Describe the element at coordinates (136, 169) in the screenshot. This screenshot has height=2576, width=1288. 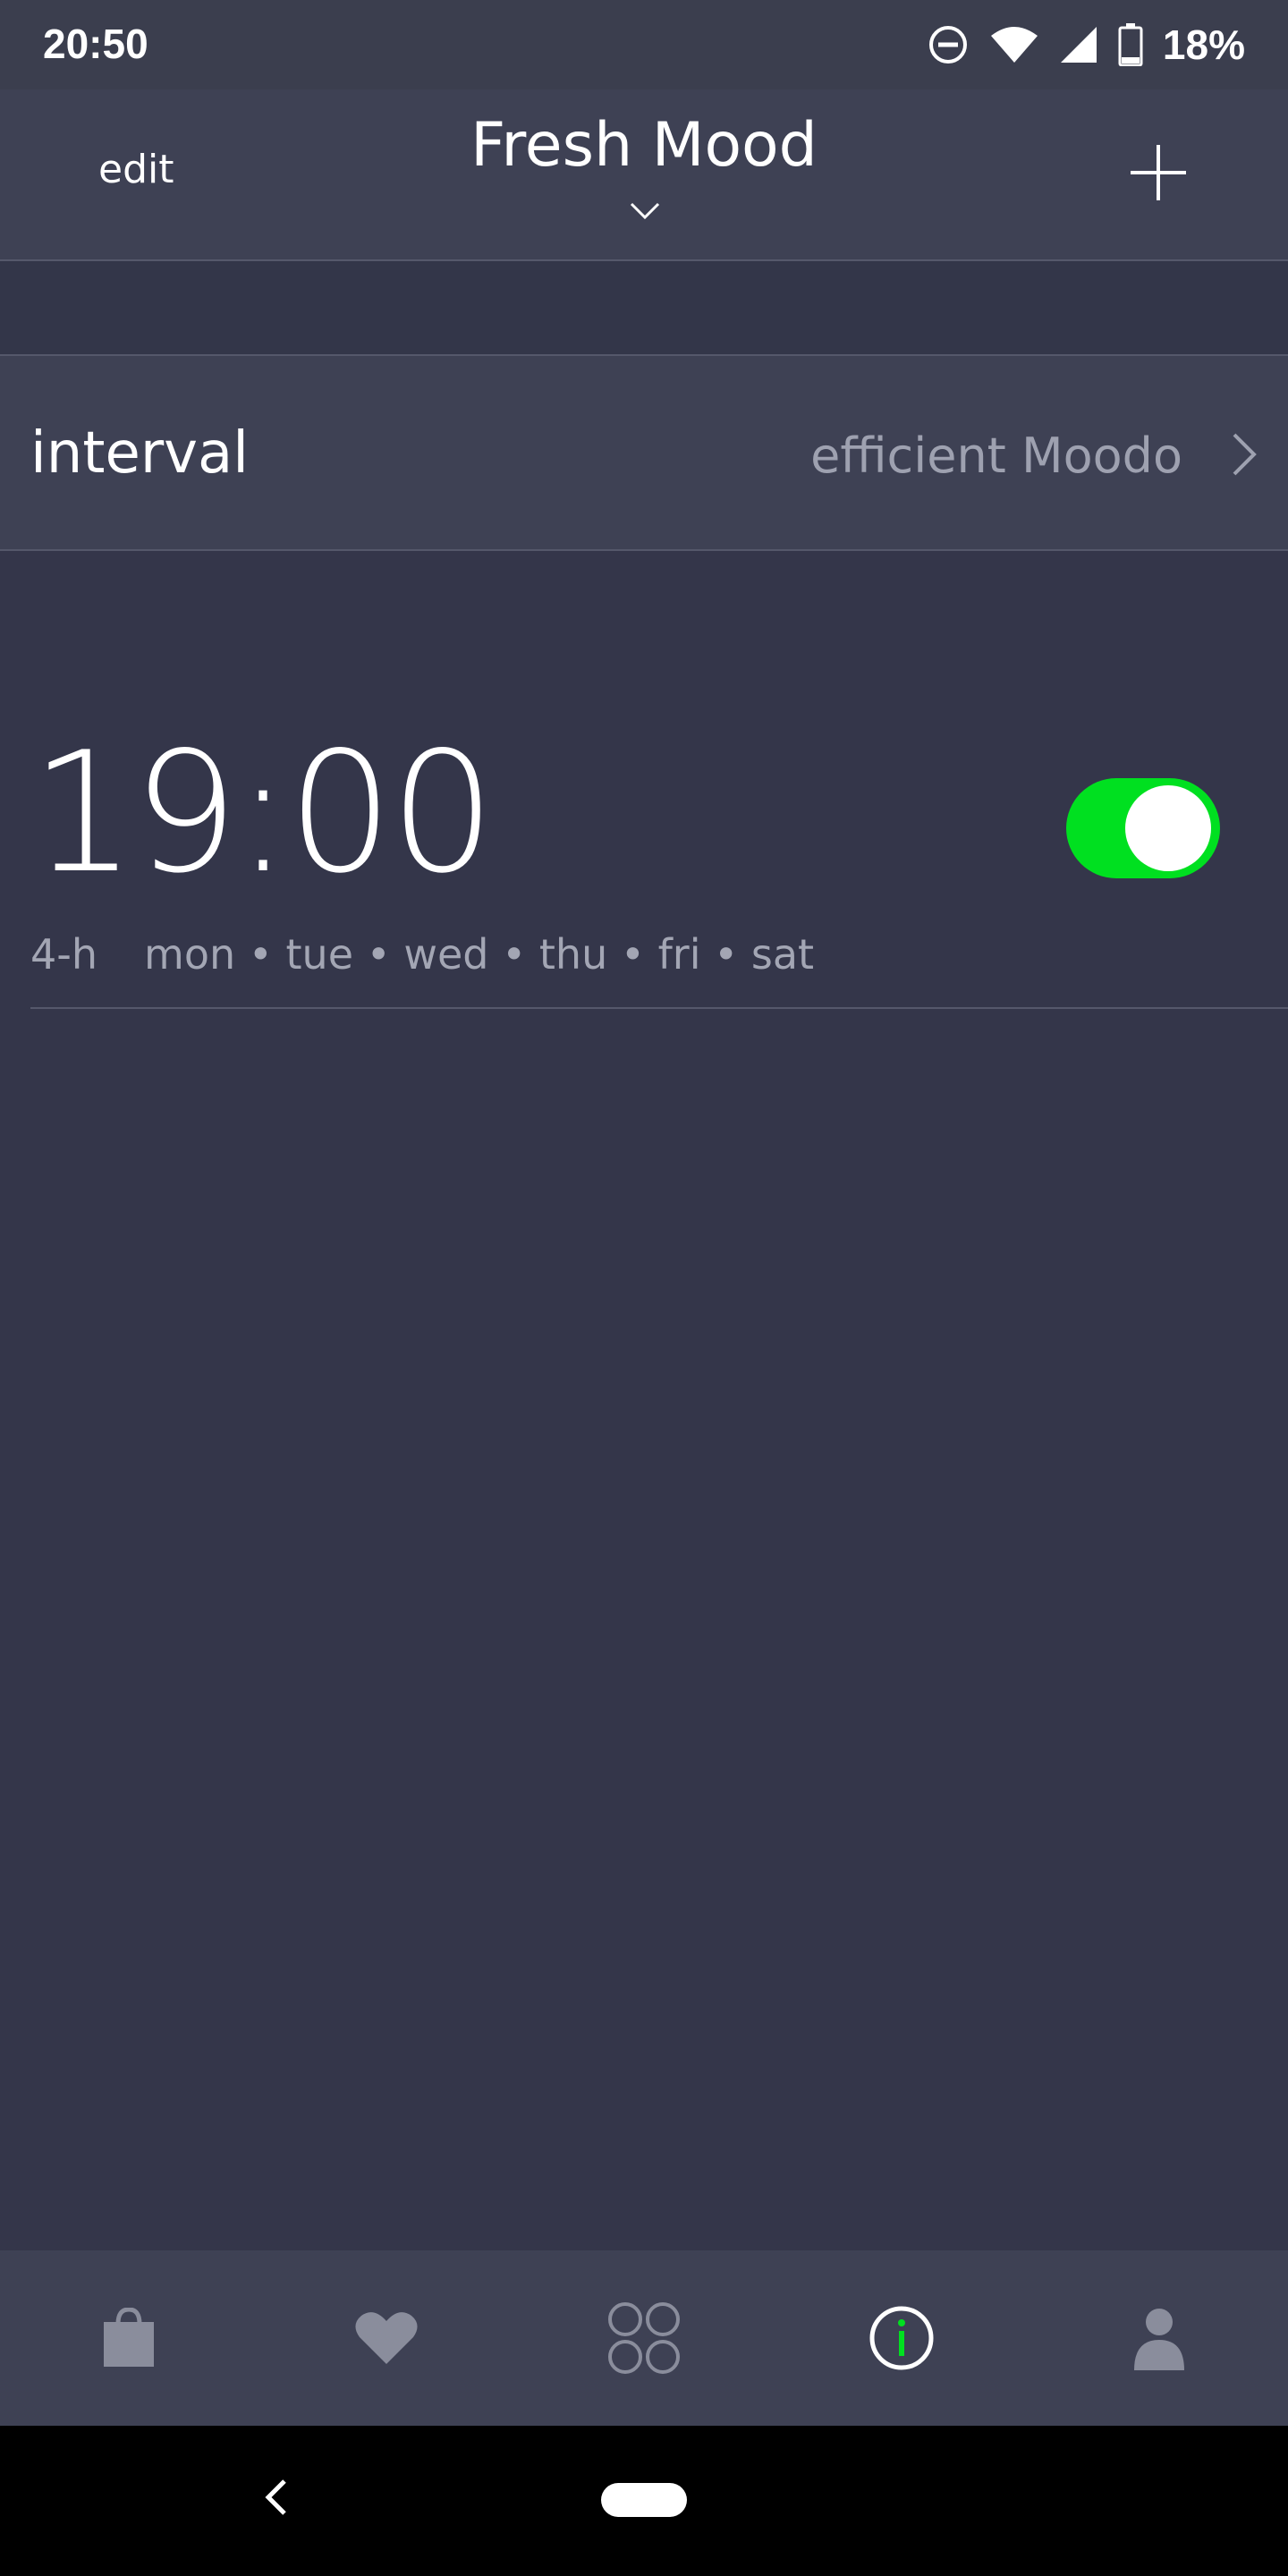
I see `edit-button: edit` at that location.